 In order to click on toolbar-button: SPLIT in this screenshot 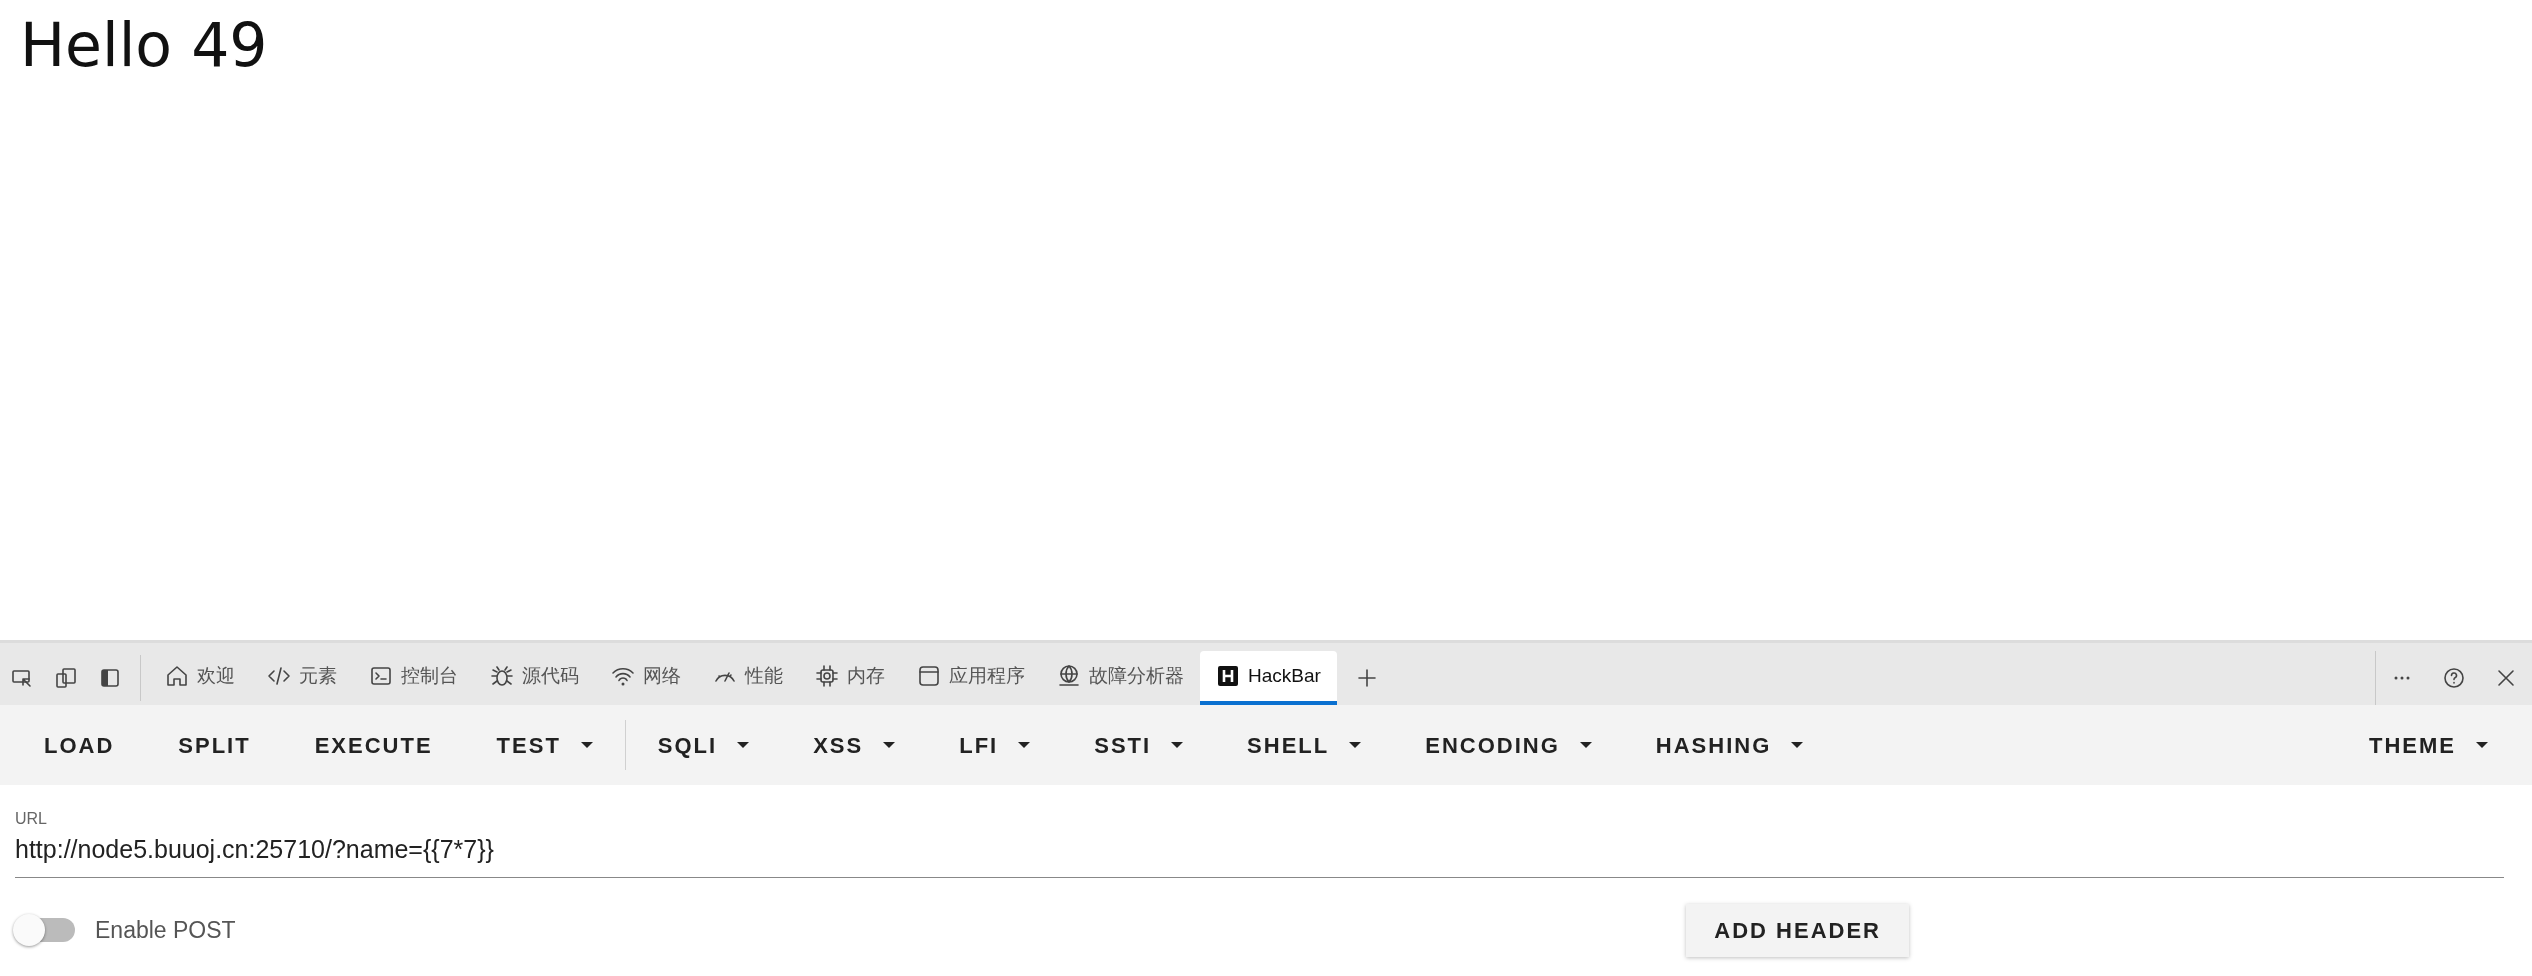, I will do `click(214, 745)`.